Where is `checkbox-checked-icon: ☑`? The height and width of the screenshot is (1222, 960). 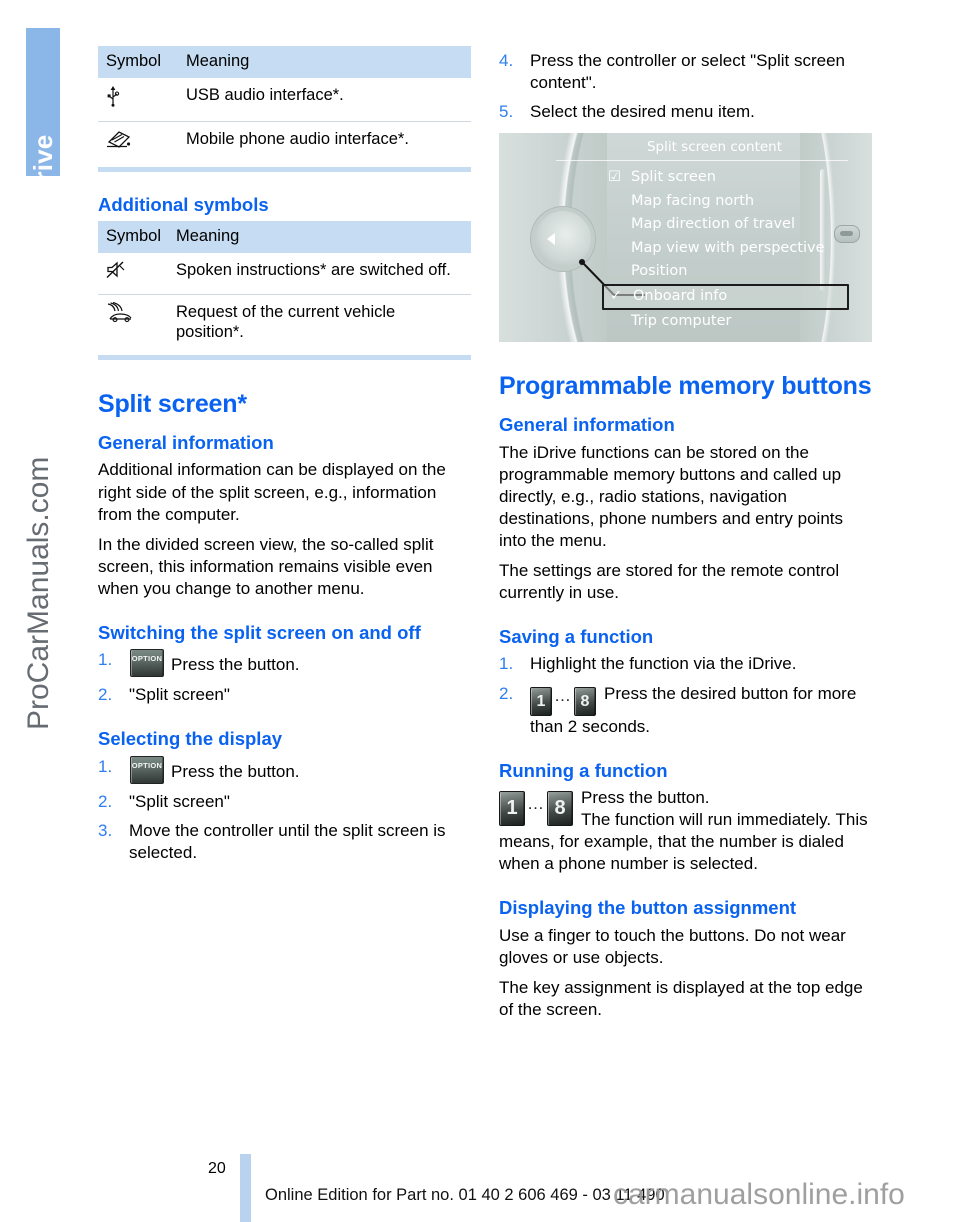 checkbox-checked-icon: ☑ is located at coordinates (614, 177).